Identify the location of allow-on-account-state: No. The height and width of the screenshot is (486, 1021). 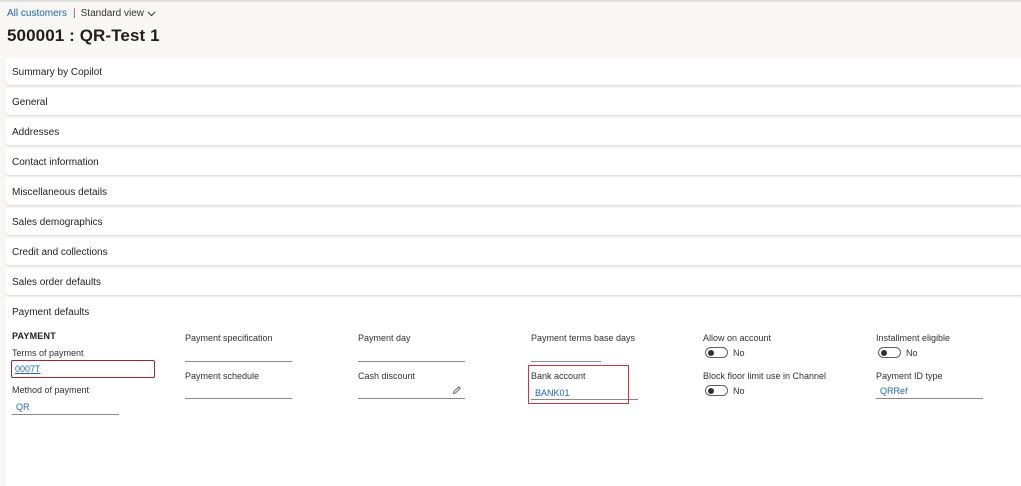
(739, 353).